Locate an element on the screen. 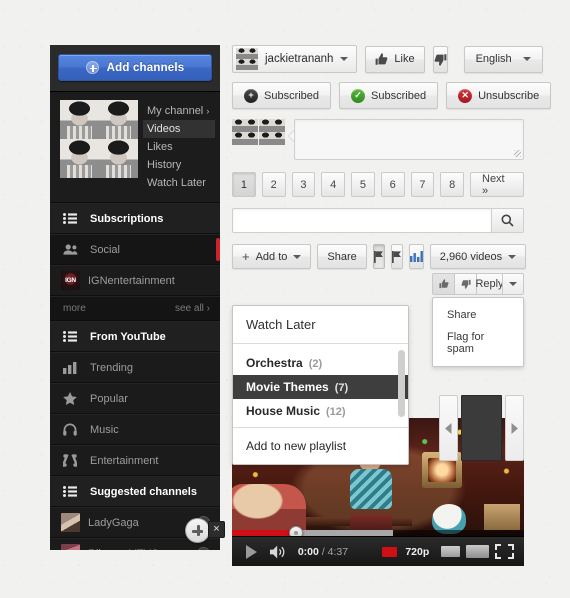 This screenshot has height=598, width=570. menu-item-share: Share is located at coordinates (478, 315).